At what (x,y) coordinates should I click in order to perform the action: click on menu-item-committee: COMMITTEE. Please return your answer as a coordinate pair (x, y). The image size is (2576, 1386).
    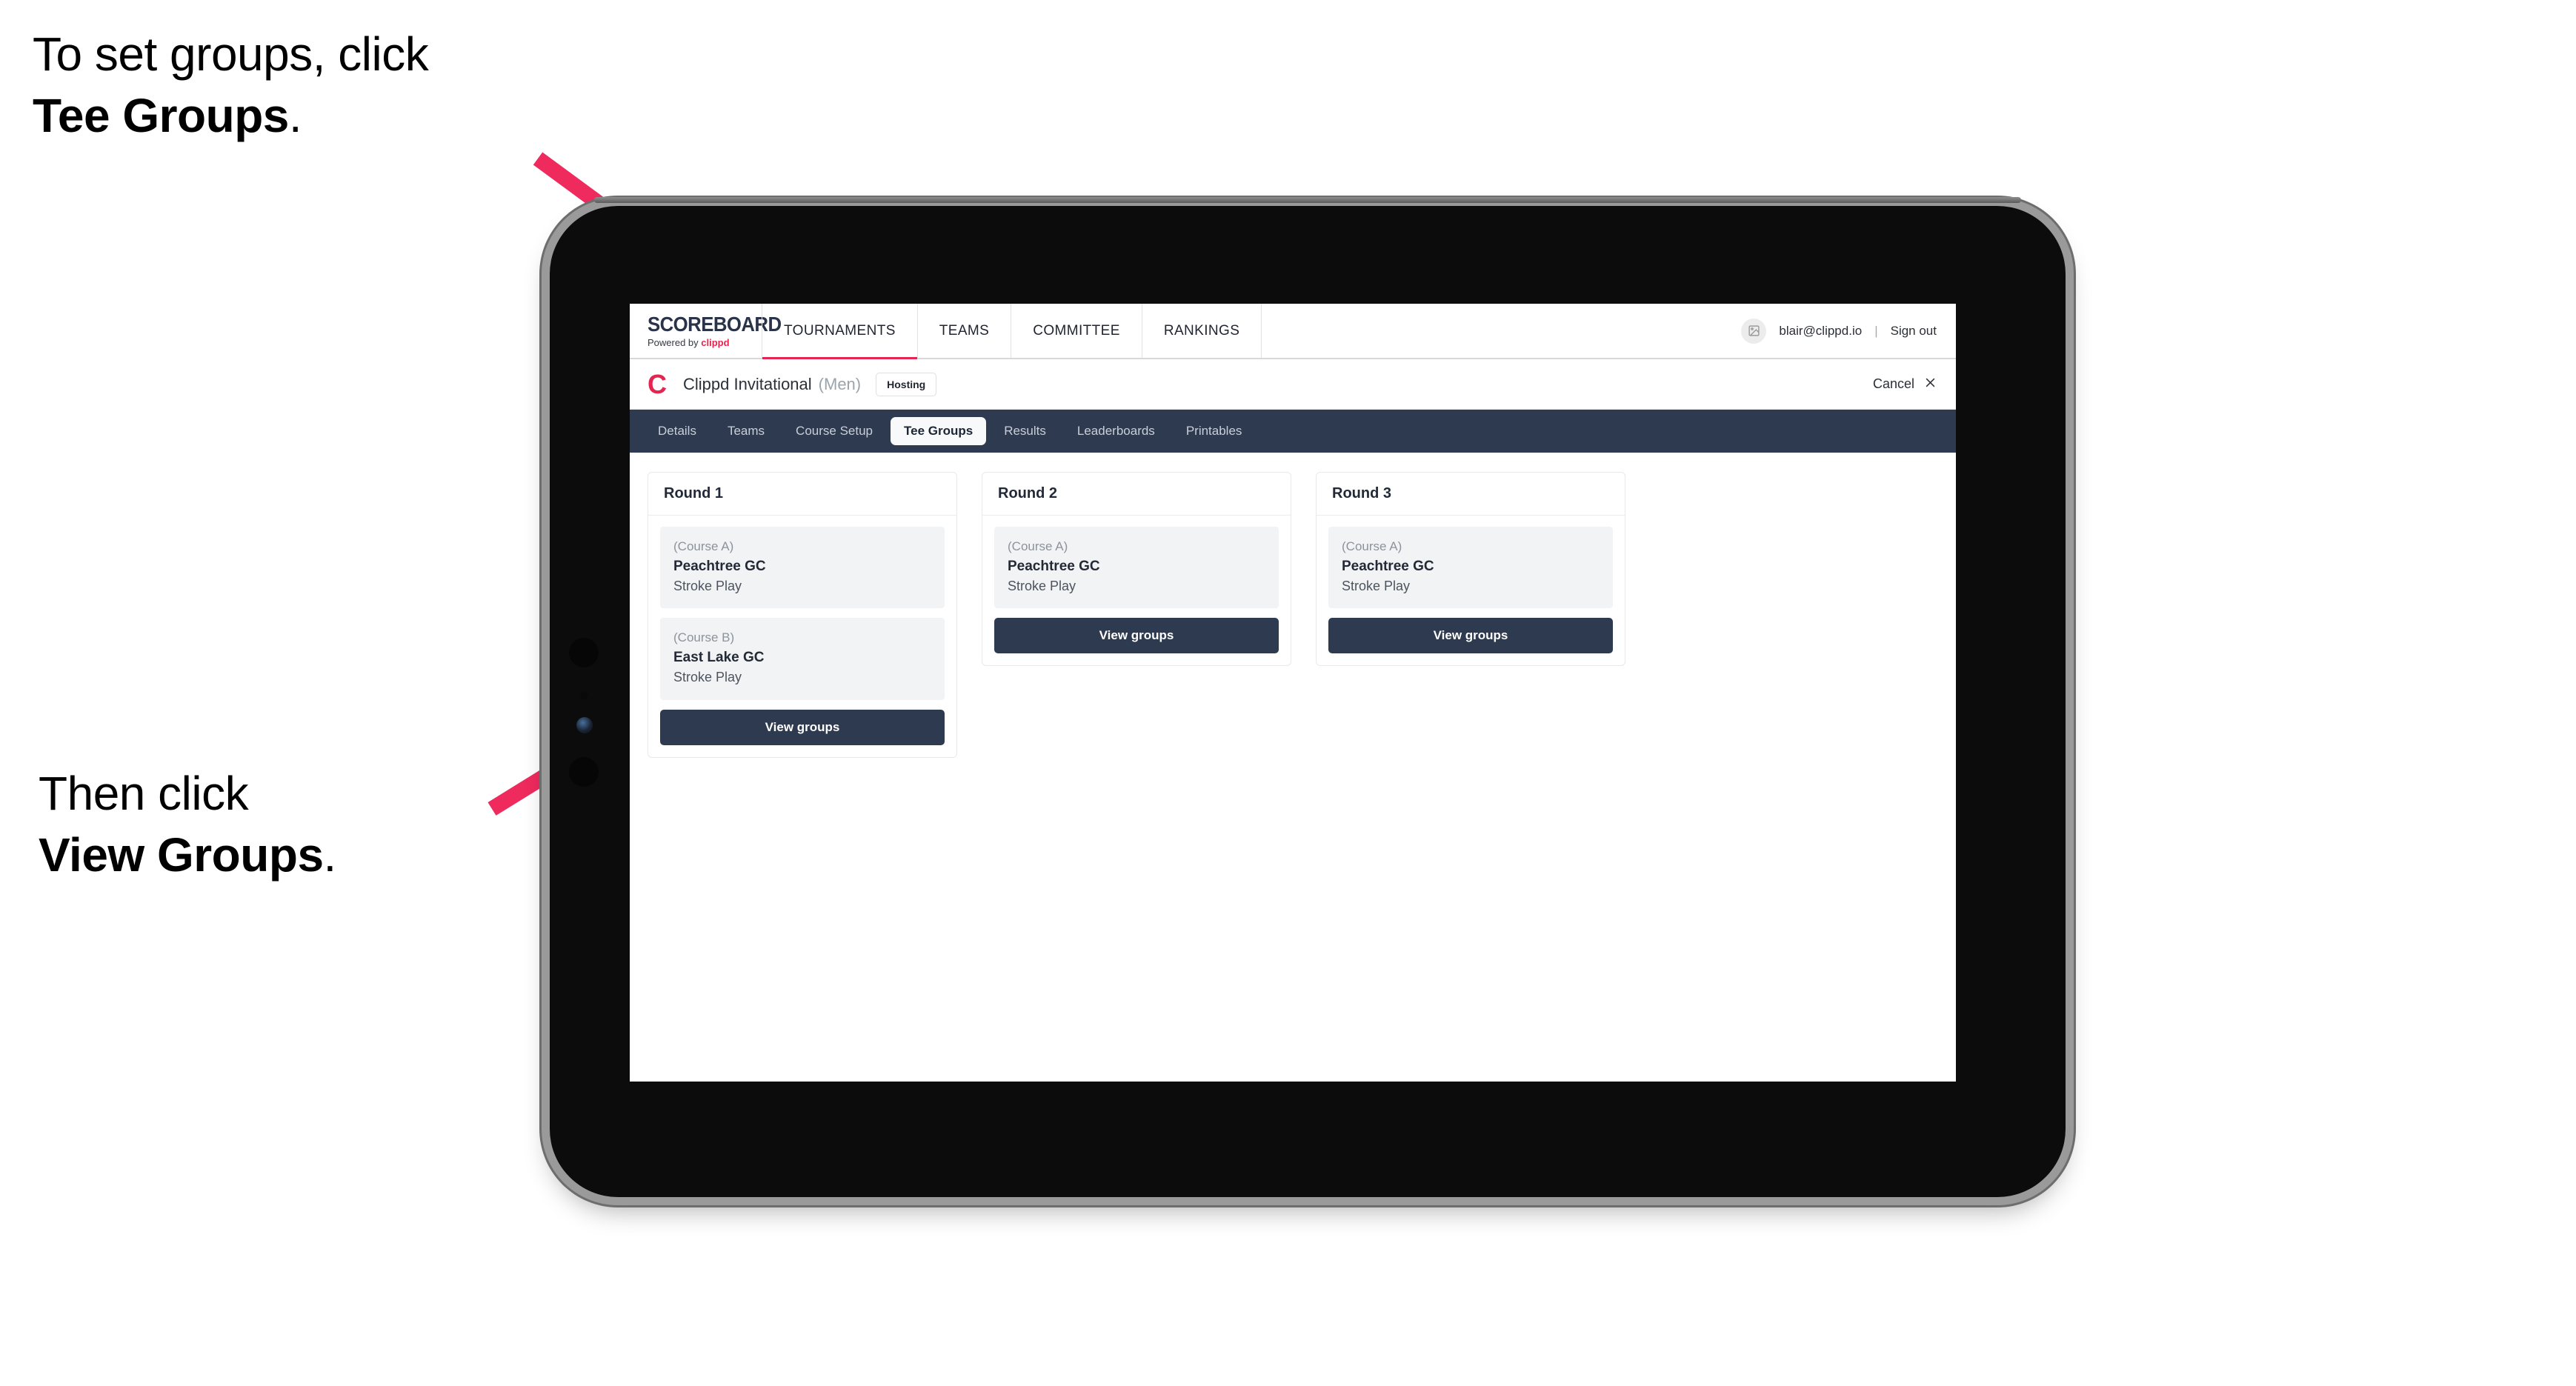
    Looking at the image, I should click on (1076, 331).